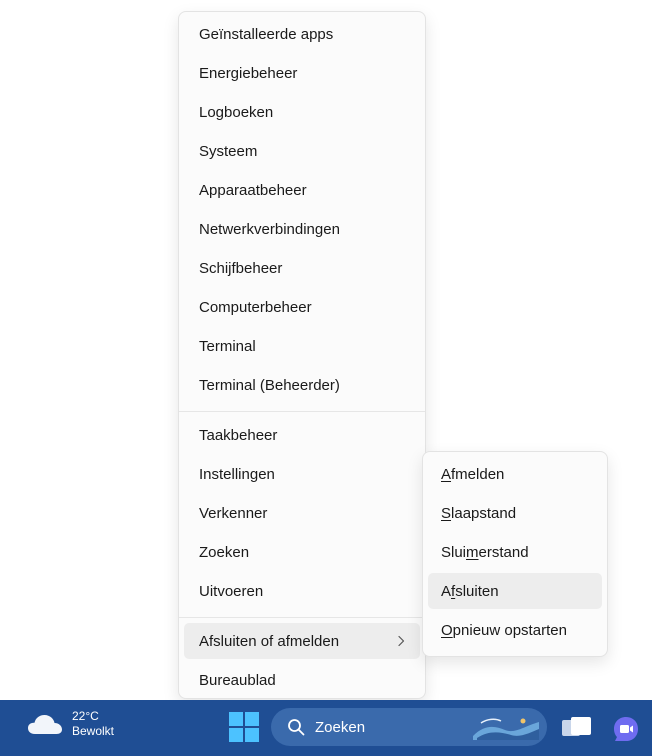 Image resolution: width=652 pixels, height=756 pixels. What do you see at coordinates (473, 474) in the screenshot?
I see `submenu-item-label: Afmelden` at bounding box center [473, 474].